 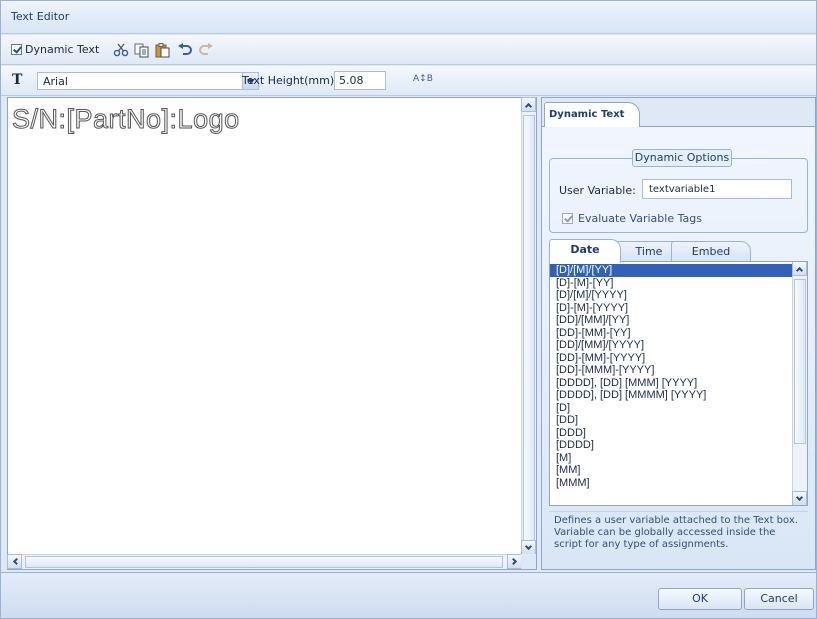 I want to click on list-item: [MM], so click(x=671, y=470).